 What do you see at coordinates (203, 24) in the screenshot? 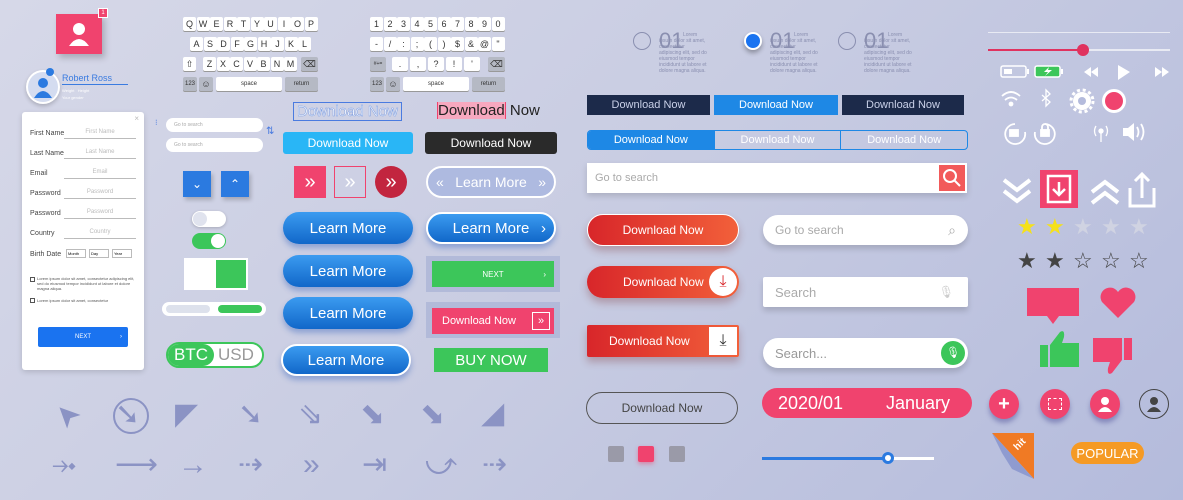
I see `key: W` at bounding box center [203, 24].